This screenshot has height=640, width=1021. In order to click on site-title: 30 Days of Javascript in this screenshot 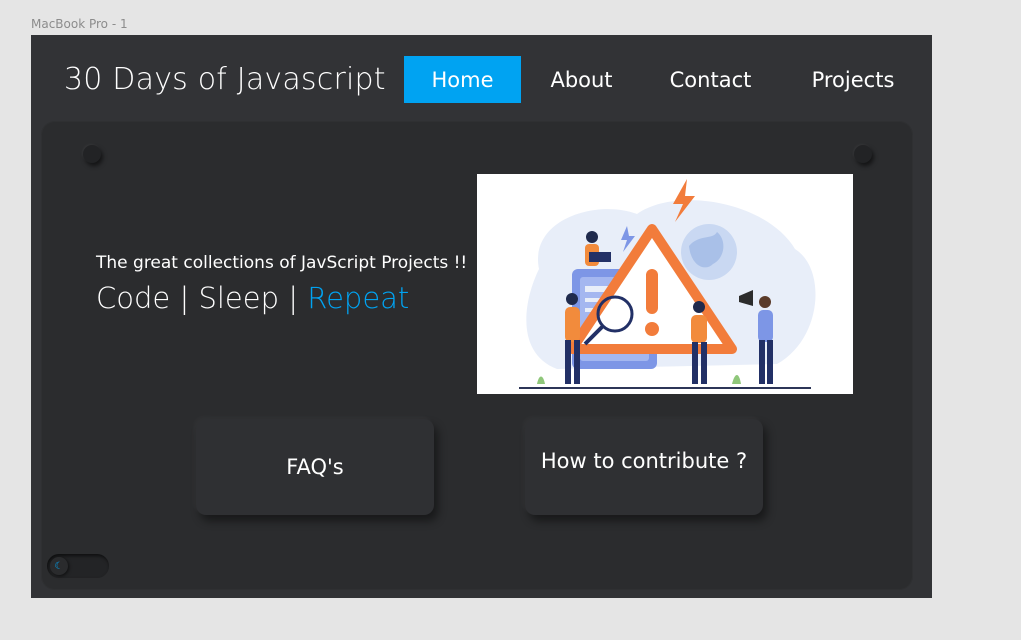, I will do `click(225, 79)`.